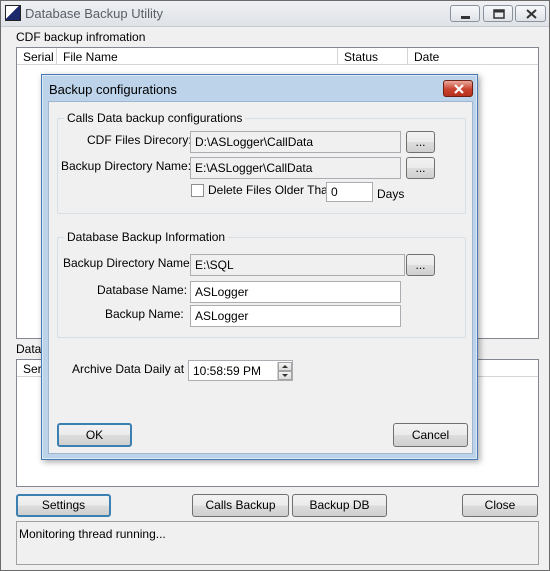  I want to click on calls-backup-button: Calls Backup, so click(240, 505).